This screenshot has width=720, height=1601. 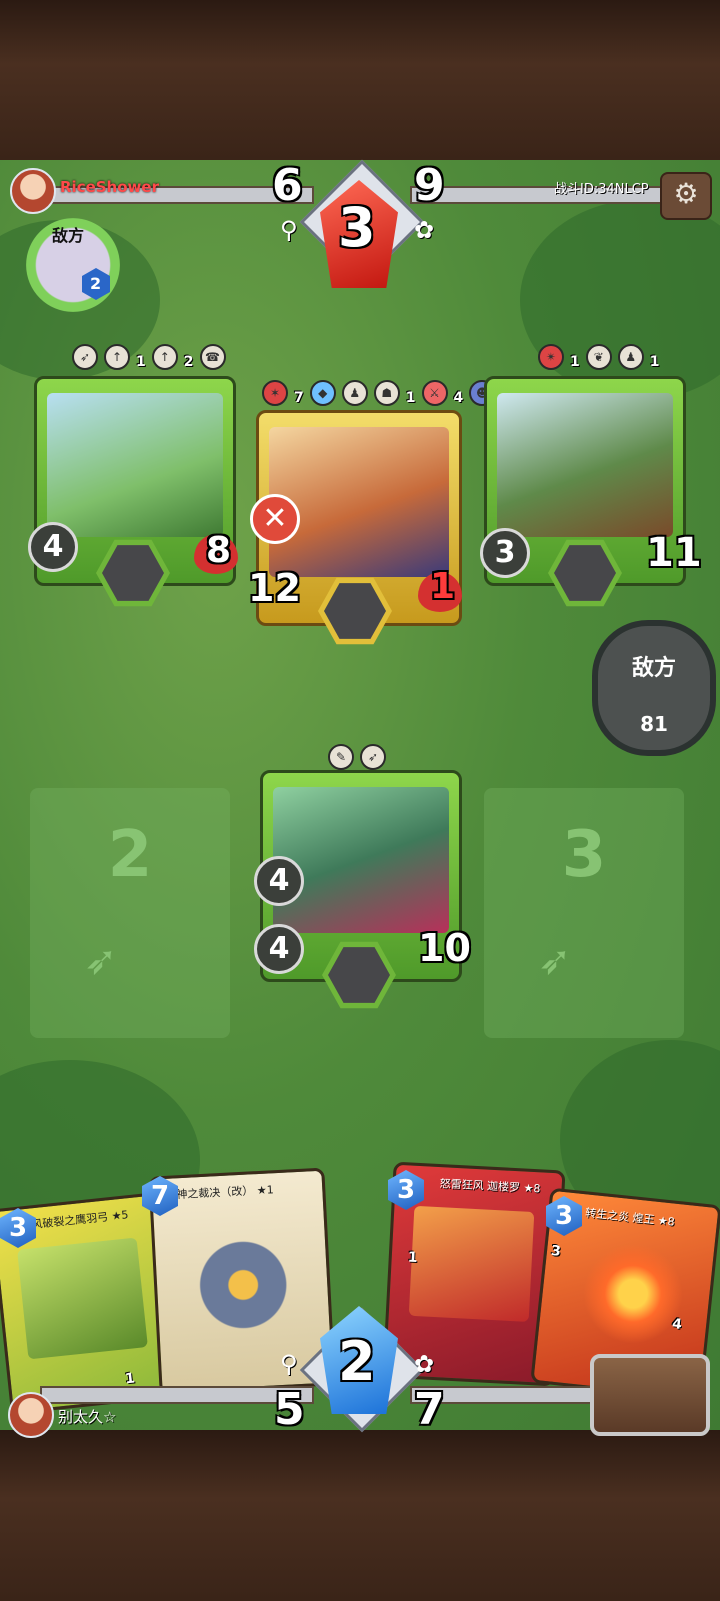 I want to click on enemy-card-1-health: 8, so click(x=219, y=550).